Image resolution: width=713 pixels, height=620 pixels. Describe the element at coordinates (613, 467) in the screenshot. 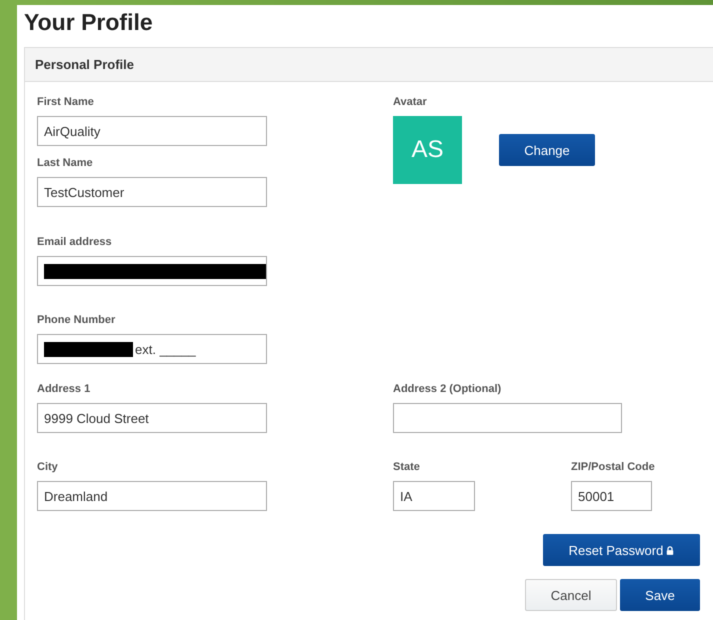

I see `field-label: ZIP/Postal Code` at that location.